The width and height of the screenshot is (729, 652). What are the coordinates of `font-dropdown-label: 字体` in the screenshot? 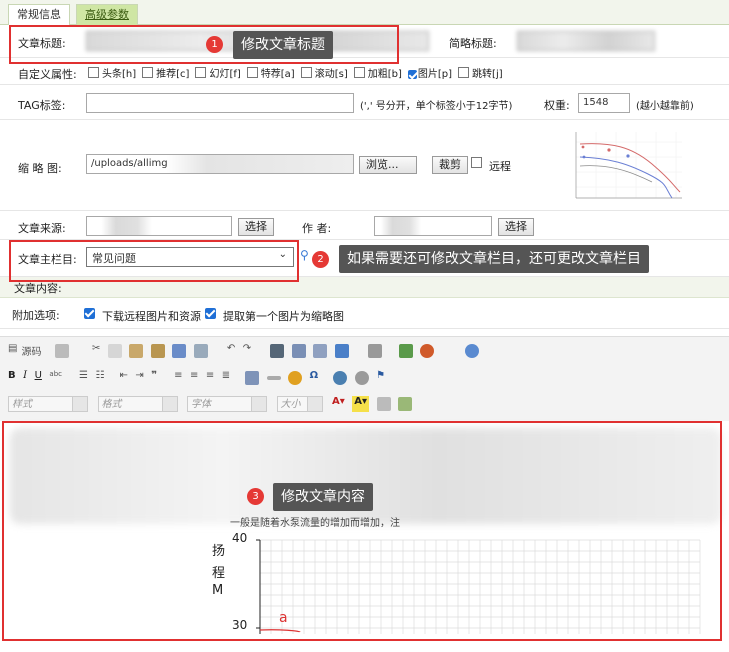 It's located at (201, 404).